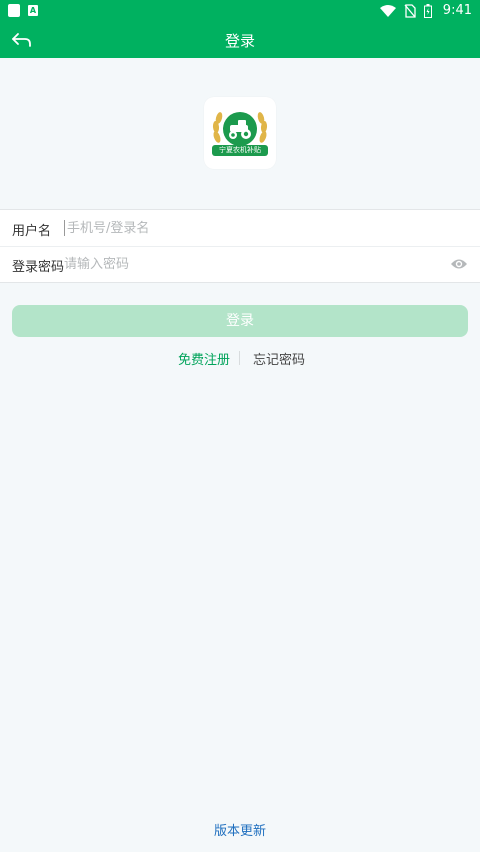 The height and width of the screenshot is (852, 480). What do you see at coordinates (32, 231) in the screenshot?
I see `username-label: 用户名` at bounding box center [32, 231].